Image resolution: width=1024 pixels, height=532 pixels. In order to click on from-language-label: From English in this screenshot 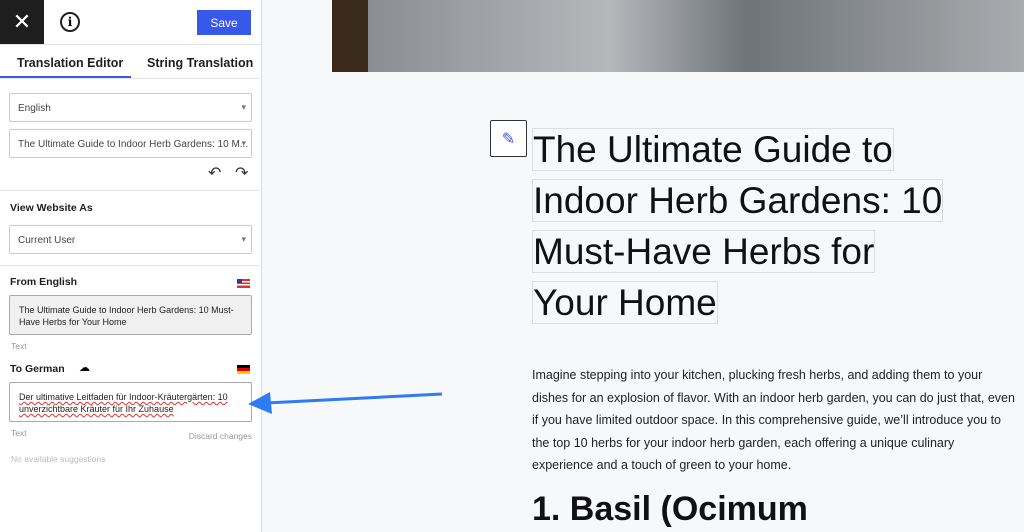, I will do `click(44, 282)`.